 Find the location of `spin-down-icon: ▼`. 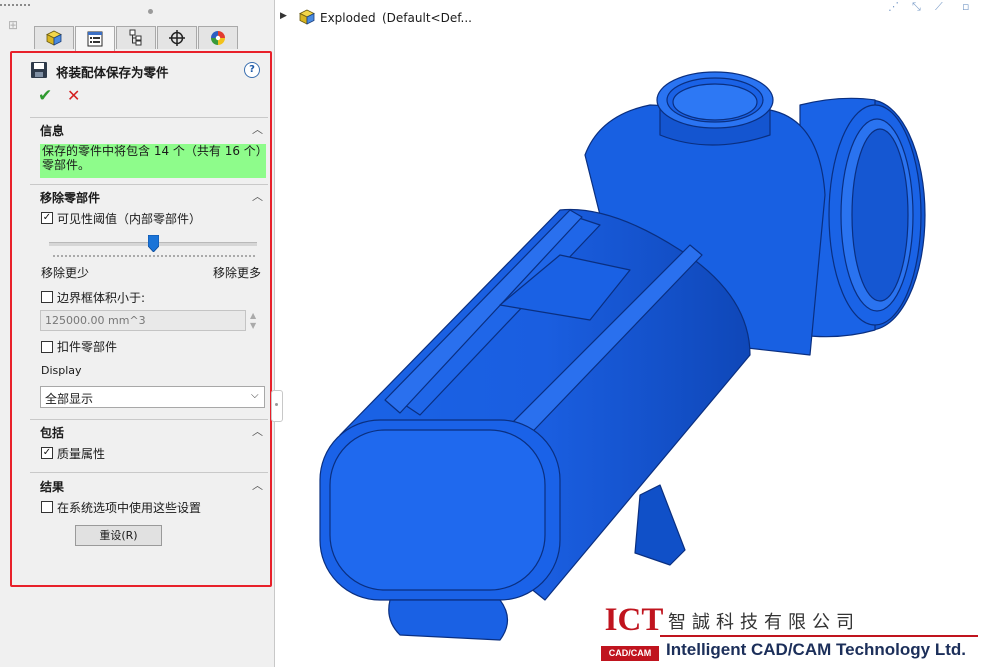

spin-down-icon: ▼ is located at coordinates (255, 326).